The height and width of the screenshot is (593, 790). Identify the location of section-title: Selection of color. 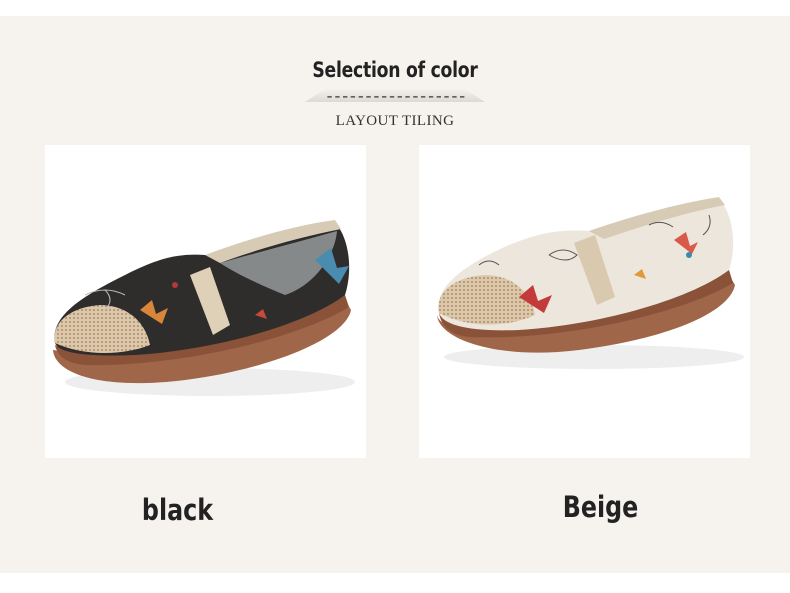
(395, 70).